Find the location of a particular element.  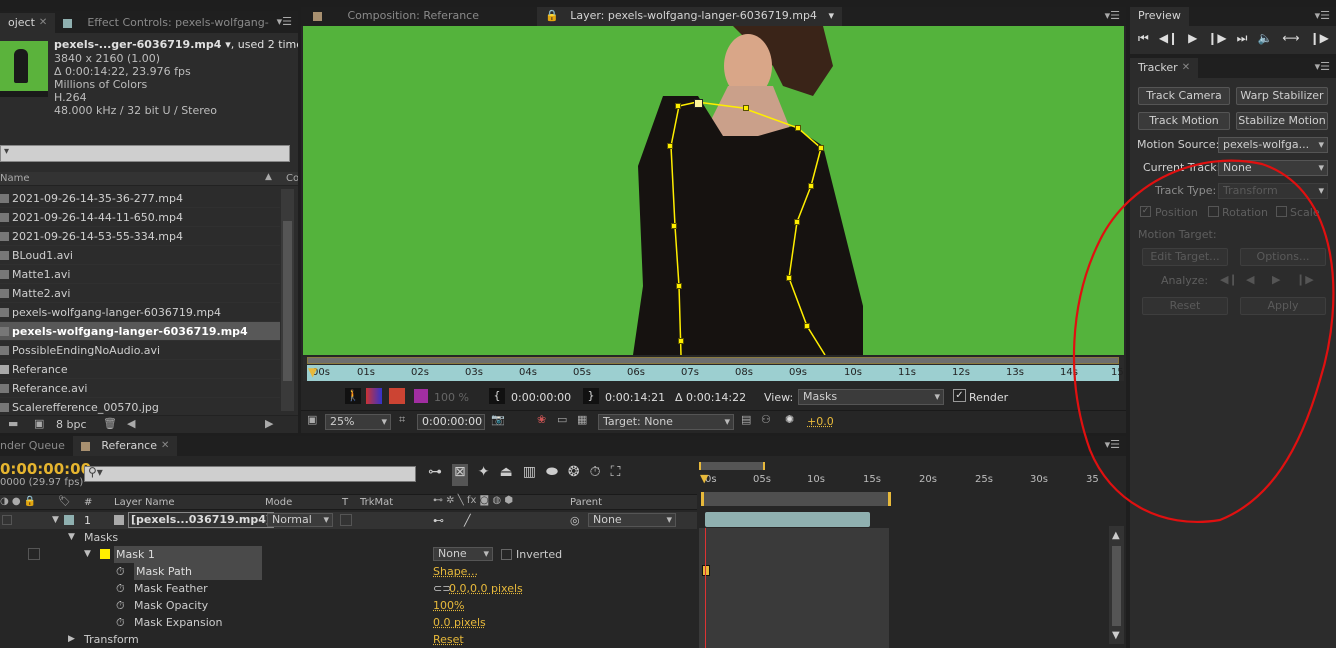

folder-icon: ▬ is located at coordinates (13, 423).